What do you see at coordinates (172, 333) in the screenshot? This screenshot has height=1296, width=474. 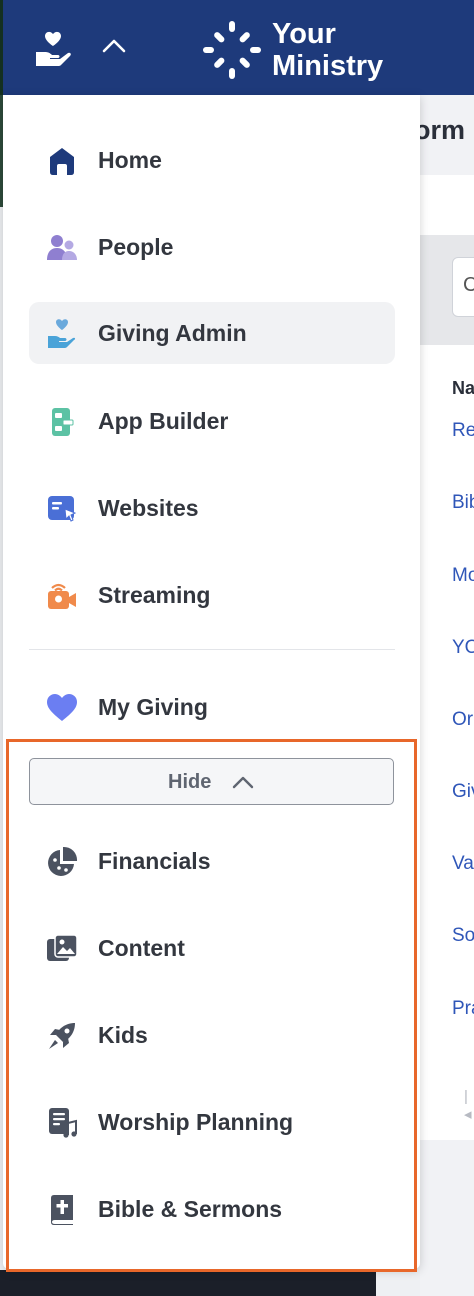 I see `menu-item-label: Giving Admin` at bounding box center [172, 333].